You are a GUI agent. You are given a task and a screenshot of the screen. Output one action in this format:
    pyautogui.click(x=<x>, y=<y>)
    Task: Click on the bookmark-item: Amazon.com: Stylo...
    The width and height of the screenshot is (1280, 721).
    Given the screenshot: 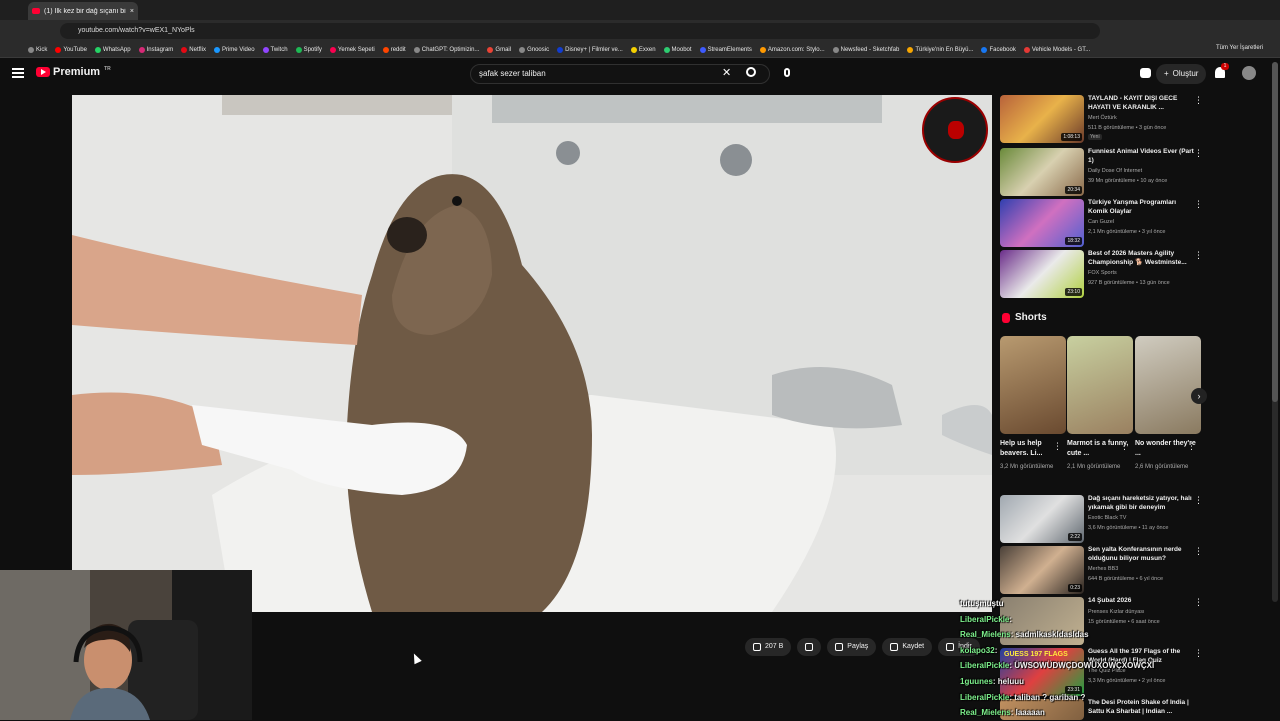 What is the action you would take?
    pyautogui.click(x=792, y=49)
    